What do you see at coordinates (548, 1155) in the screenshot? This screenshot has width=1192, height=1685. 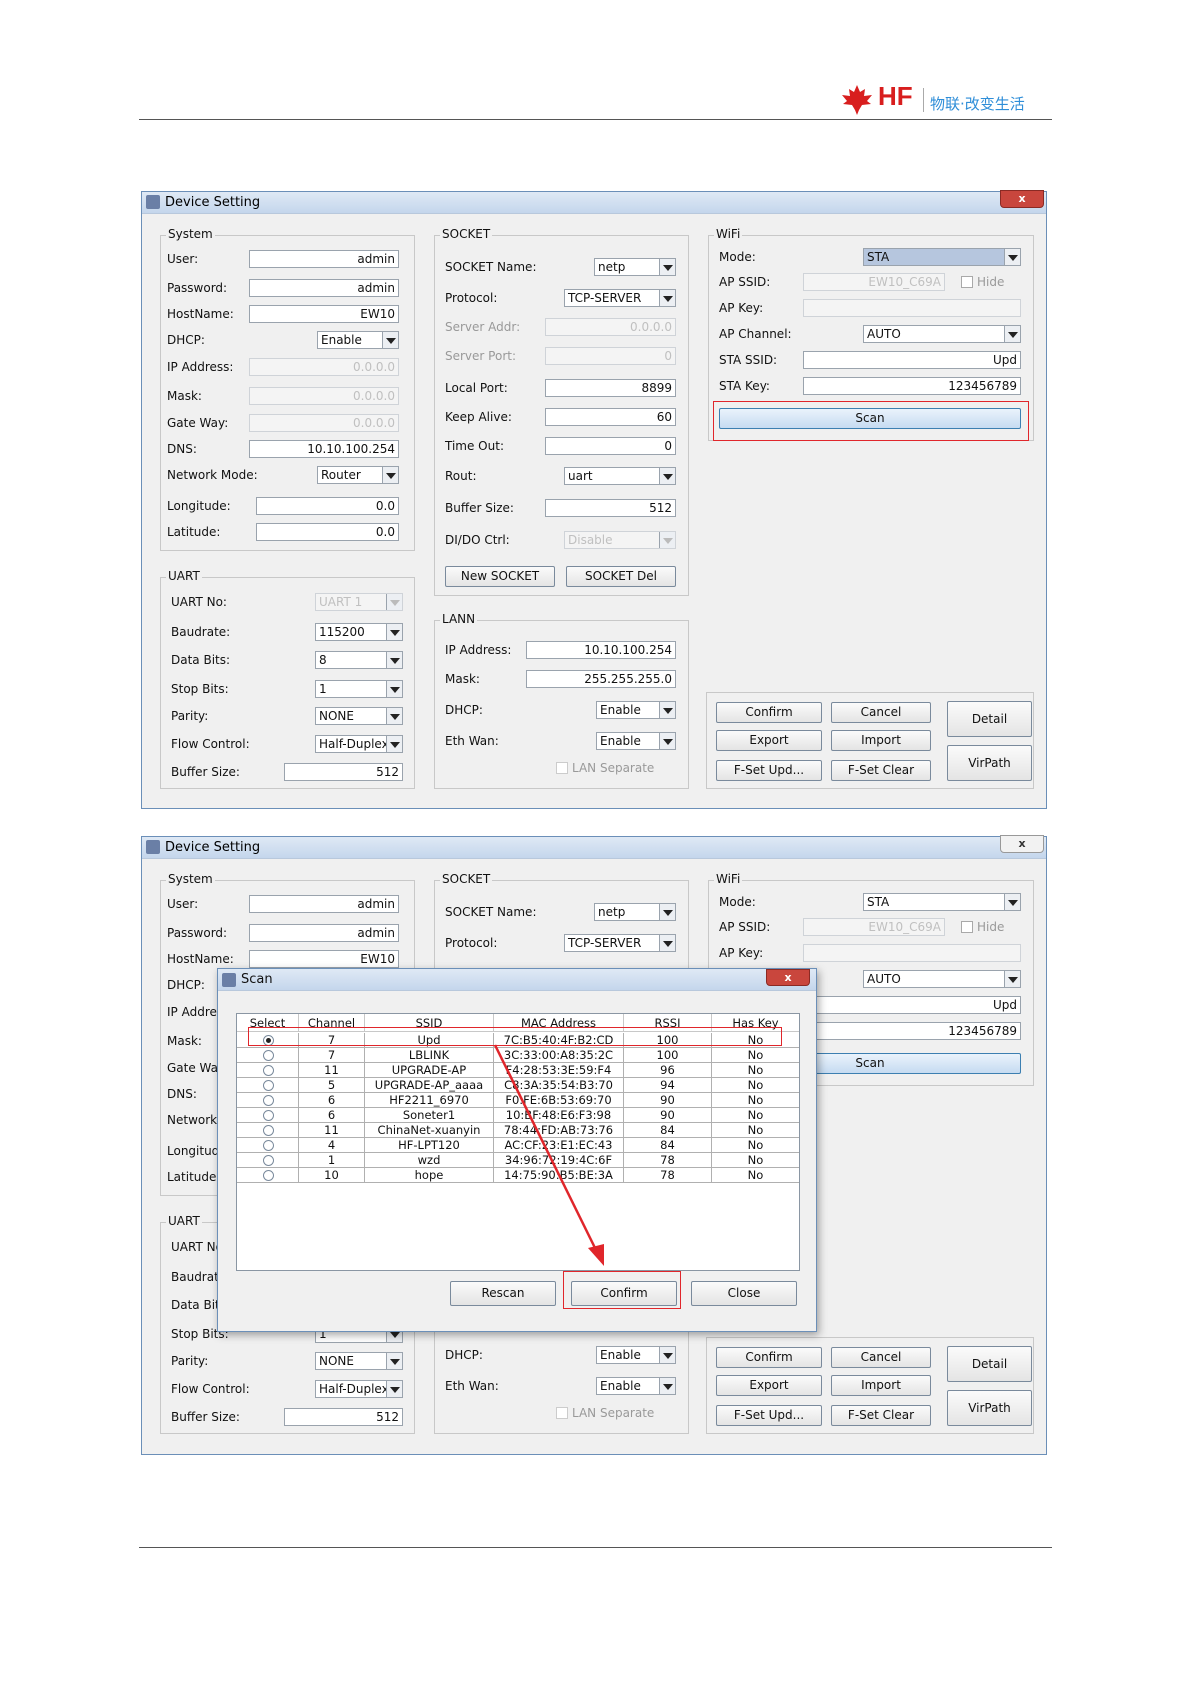 I see `annotation-arrow-icon` at bounding box center [548, 1155].